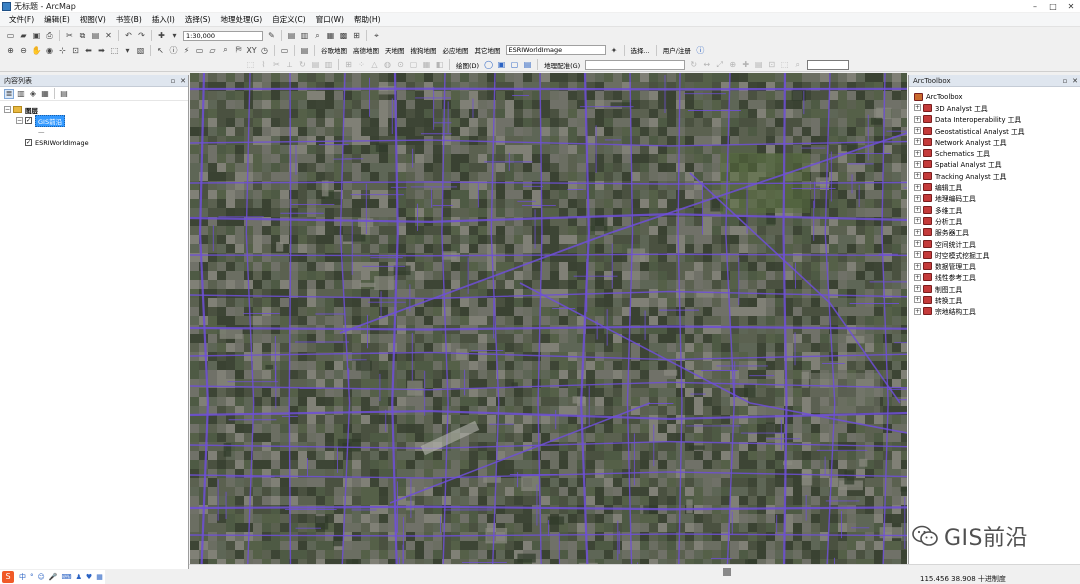 The width and height of the screenshot is (1080, 584). I want to click on list-by-drawing-order-icon: ≣, so click(9, 93).